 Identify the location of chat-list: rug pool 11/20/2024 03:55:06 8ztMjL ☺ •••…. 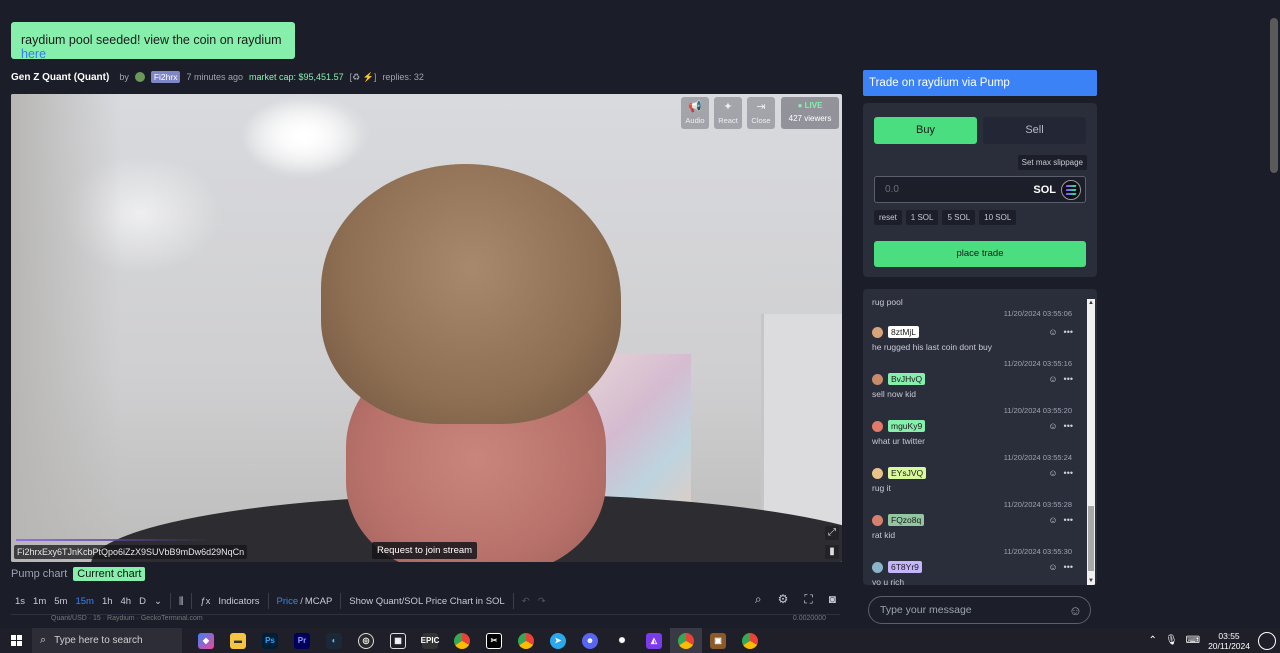
(974, 437).